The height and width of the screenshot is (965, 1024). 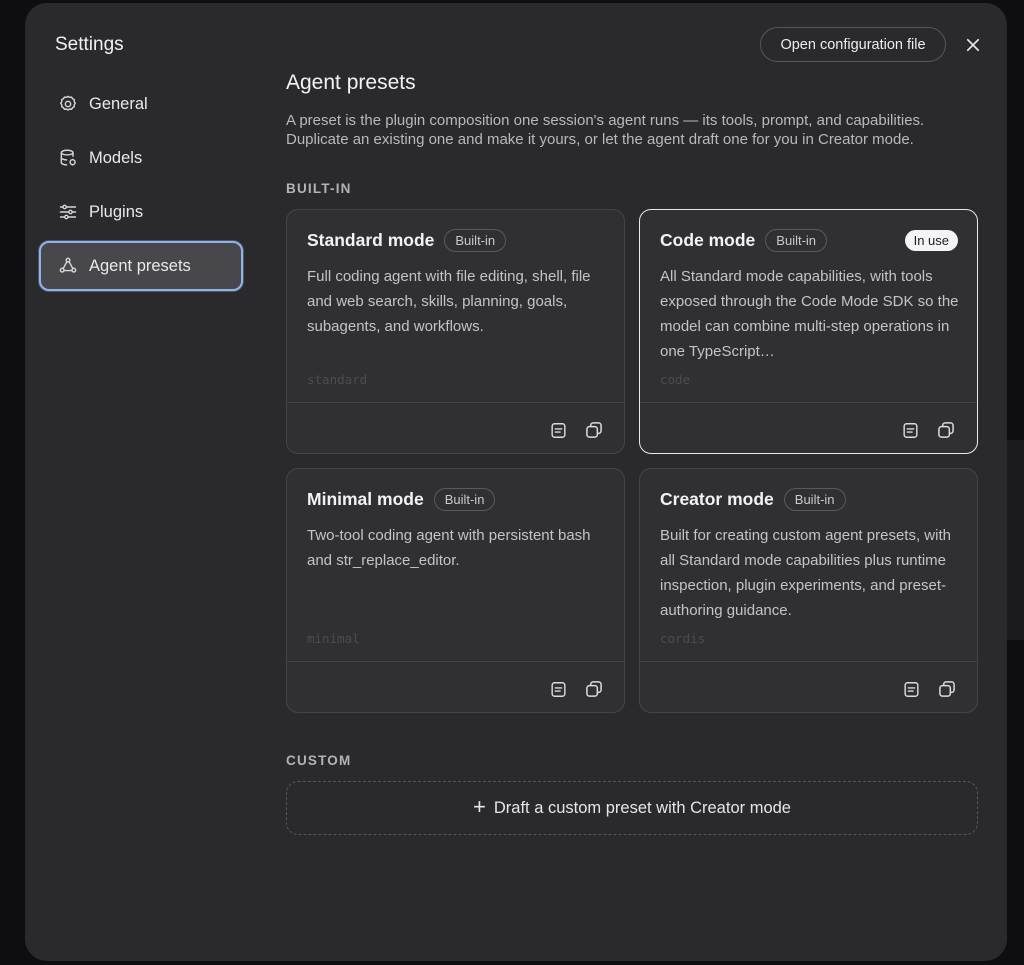 I want to click on card-title: Standard mode, so click(x=371, y=240).